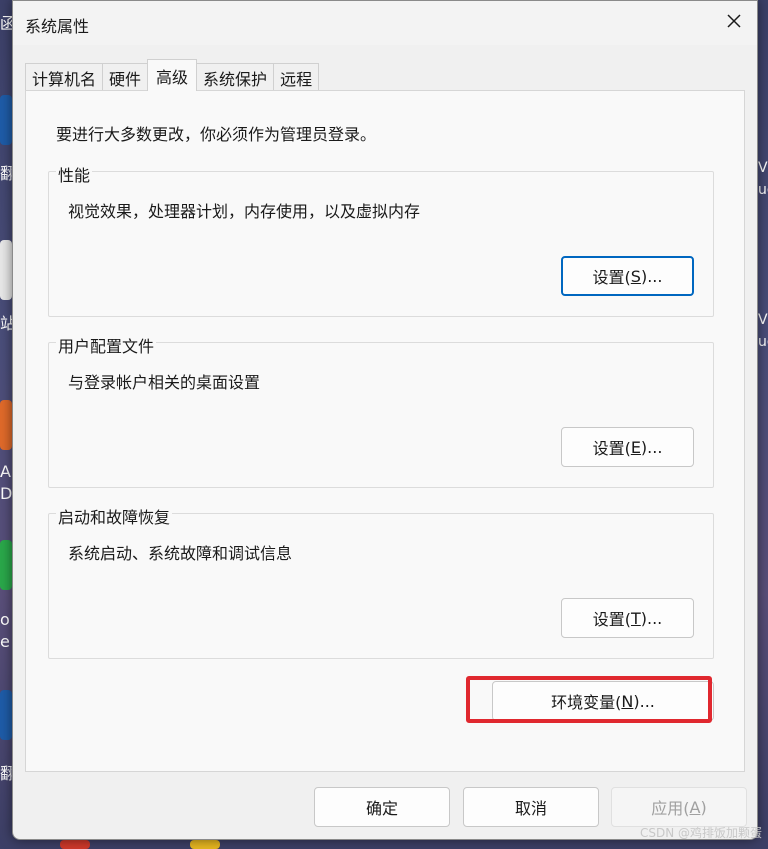 The image size is (768, 849). Describe the element at coordinates (5, 471) in the screenshot. I see `desktop-icon-label: A` at that location.